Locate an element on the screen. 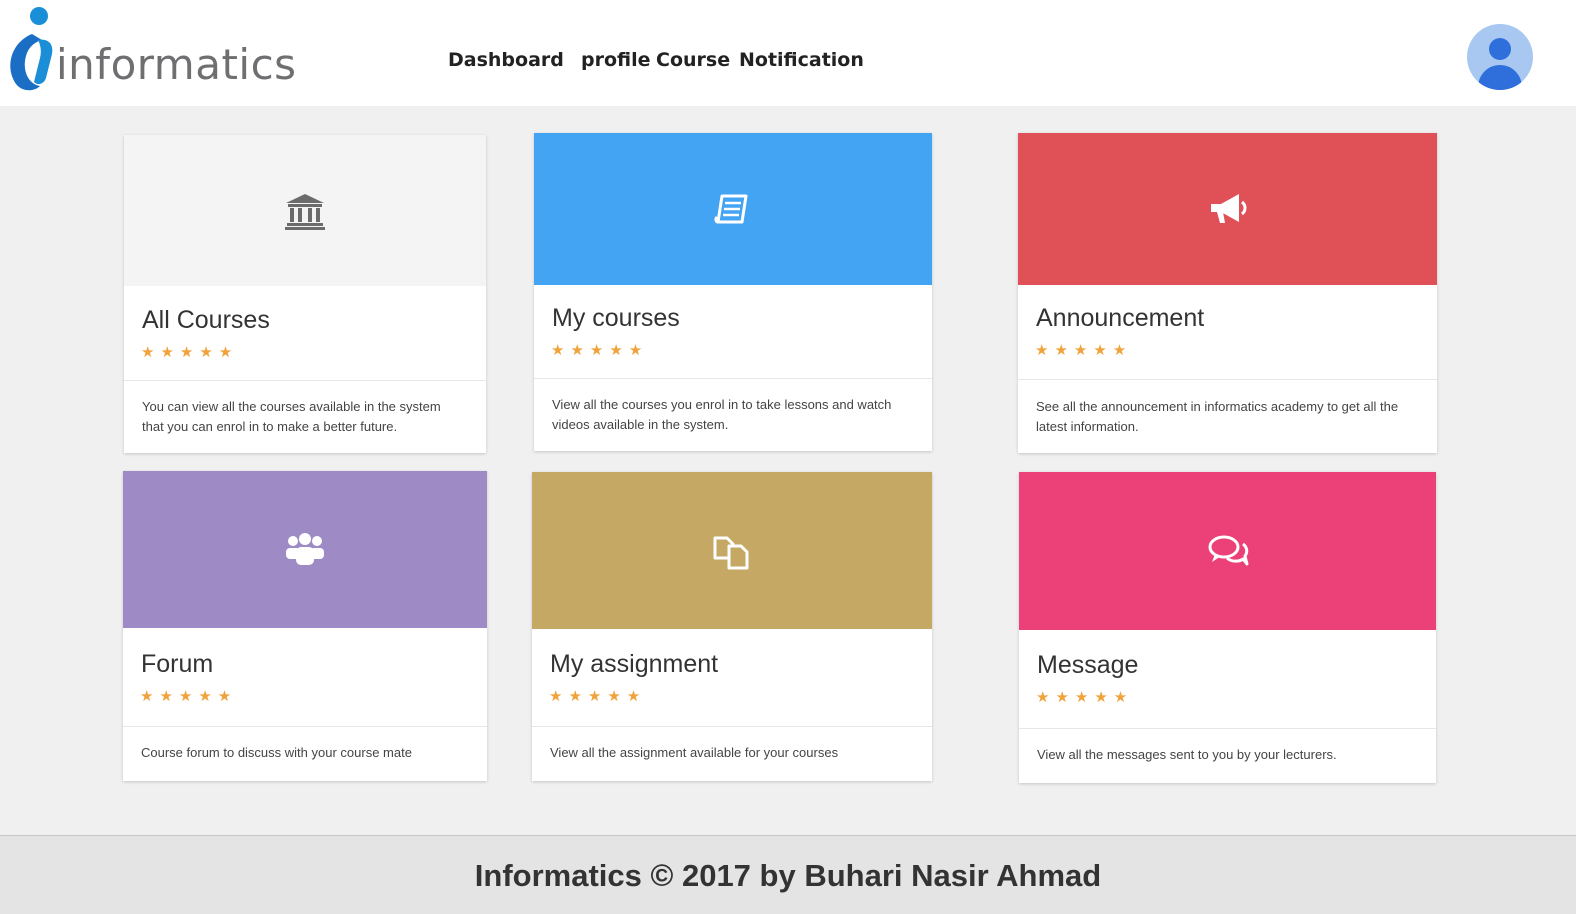 This screenshot has height=914, width=1576. logo-i-icon is located at coordinates (31, 49).